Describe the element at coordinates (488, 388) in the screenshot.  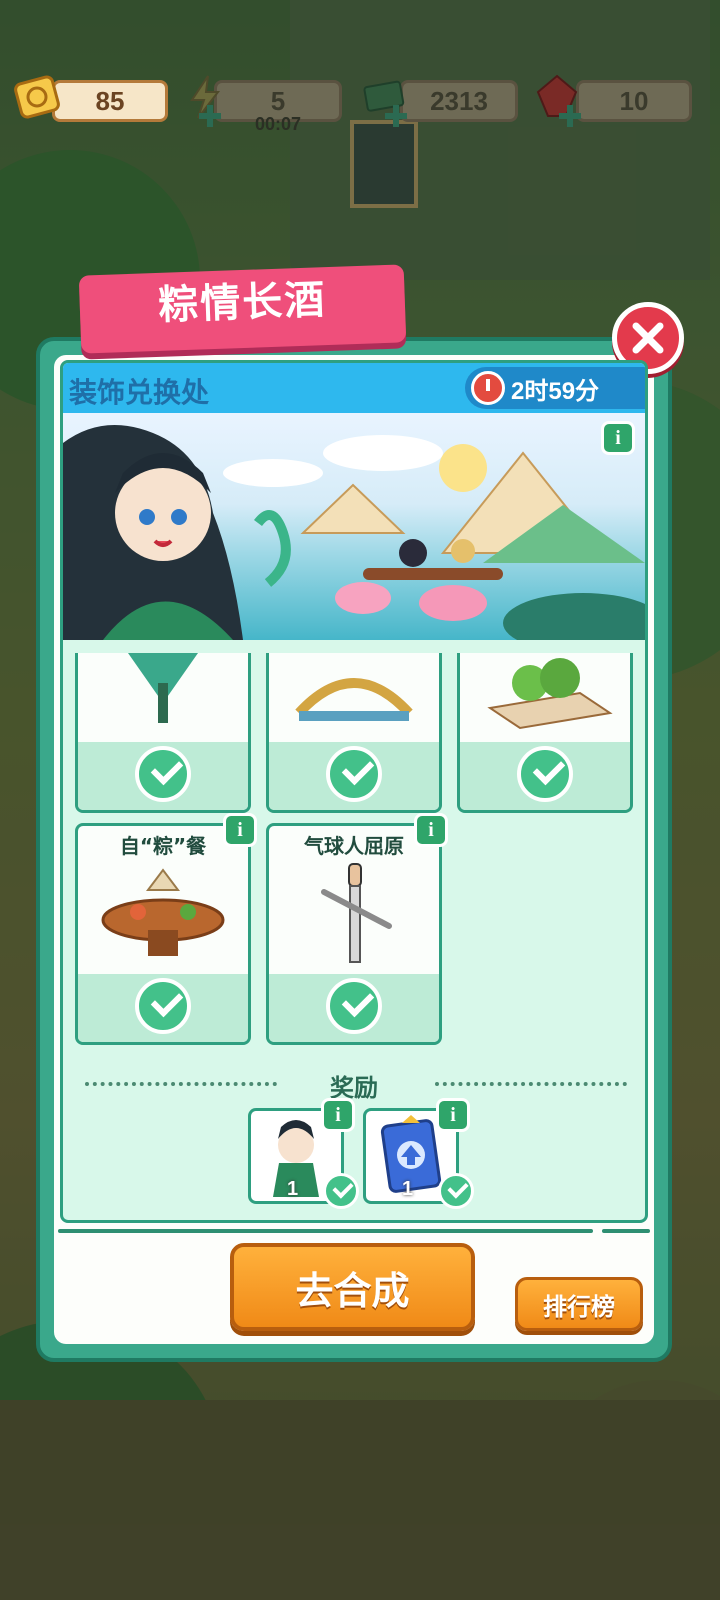
I see `clock-icon` at that location.